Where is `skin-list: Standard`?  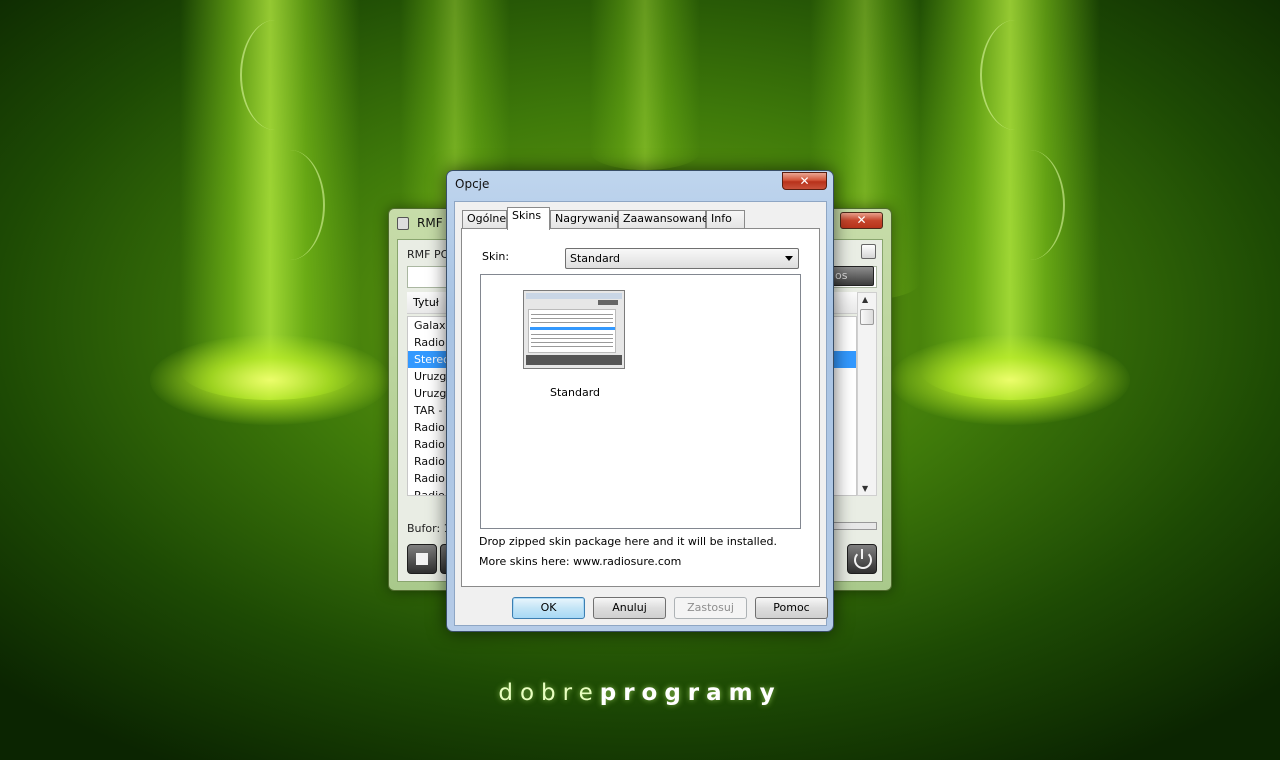
skin-list: Standard is located at coordinates (640, 401).